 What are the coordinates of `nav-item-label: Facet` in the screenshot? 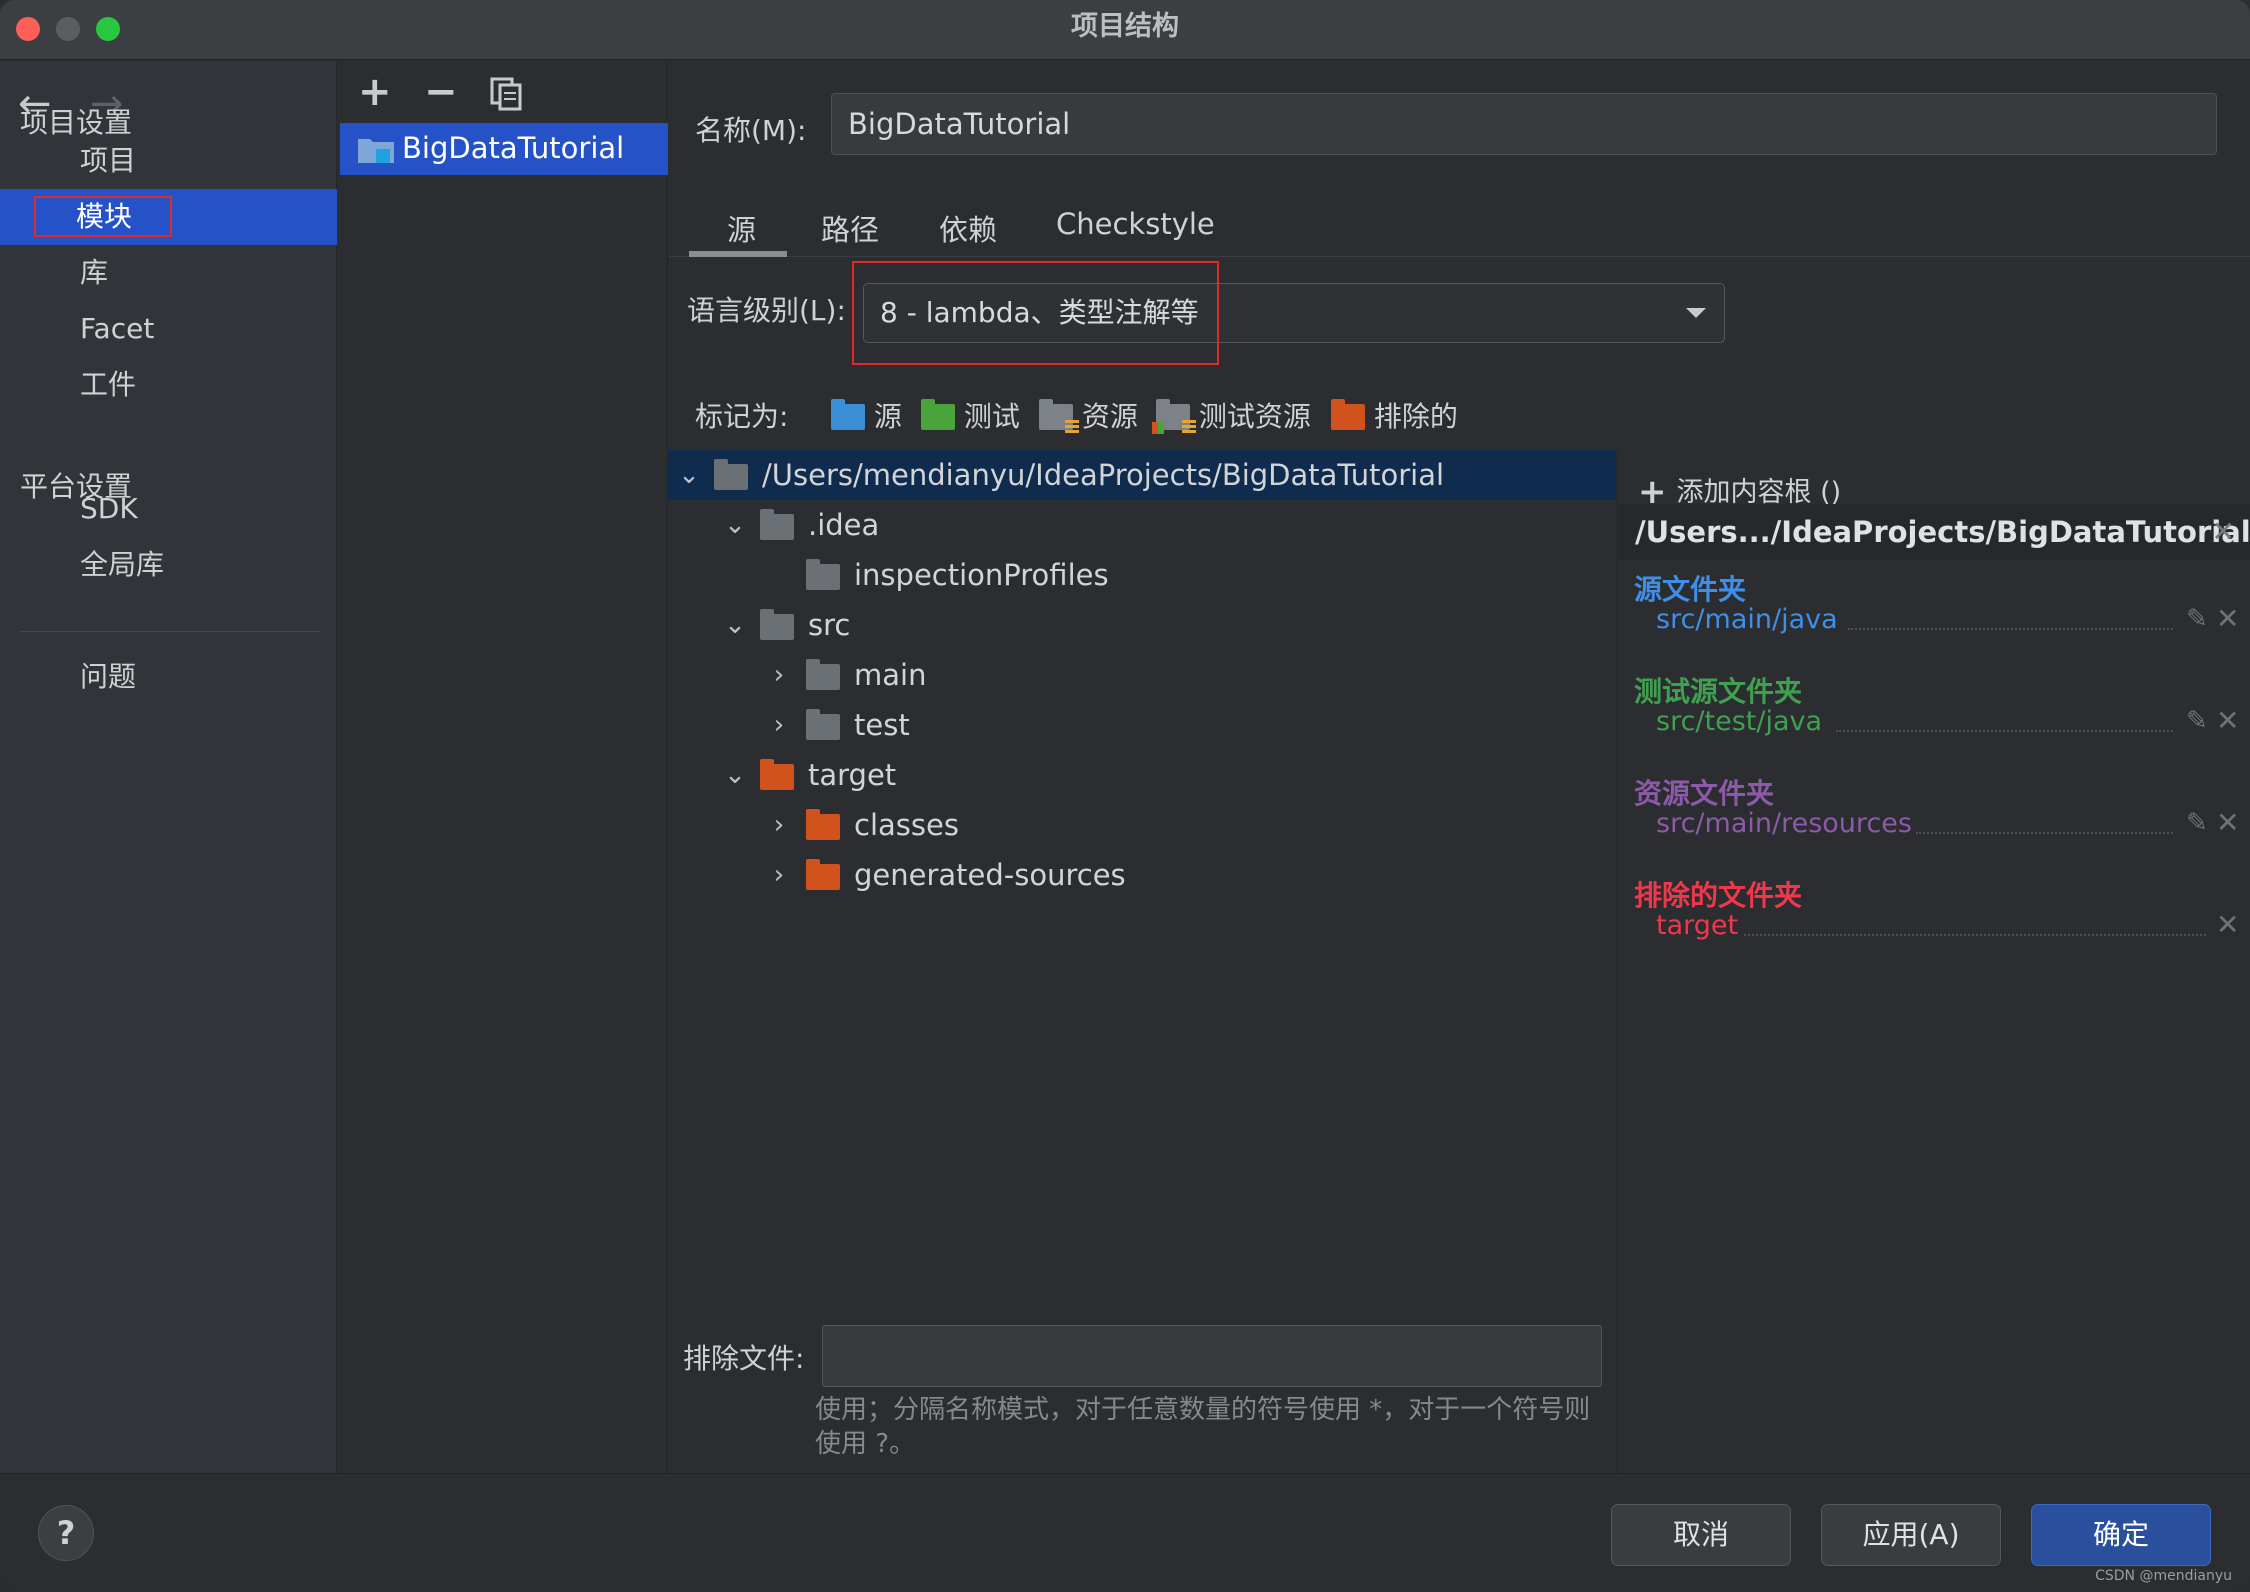 It's located at (117, 328).